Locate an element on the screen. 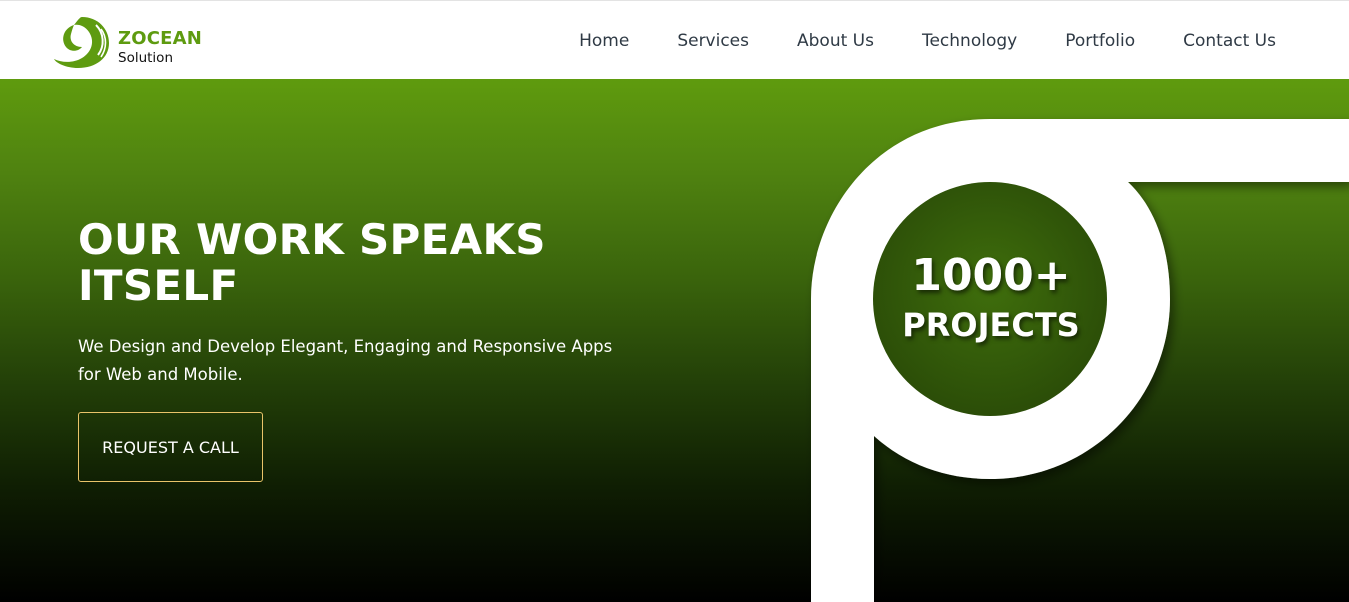 Image resolution: width=1349 pixels, height=602 pixels. nav-contact-us: Contact Us is located at coordinates (1229, 41).